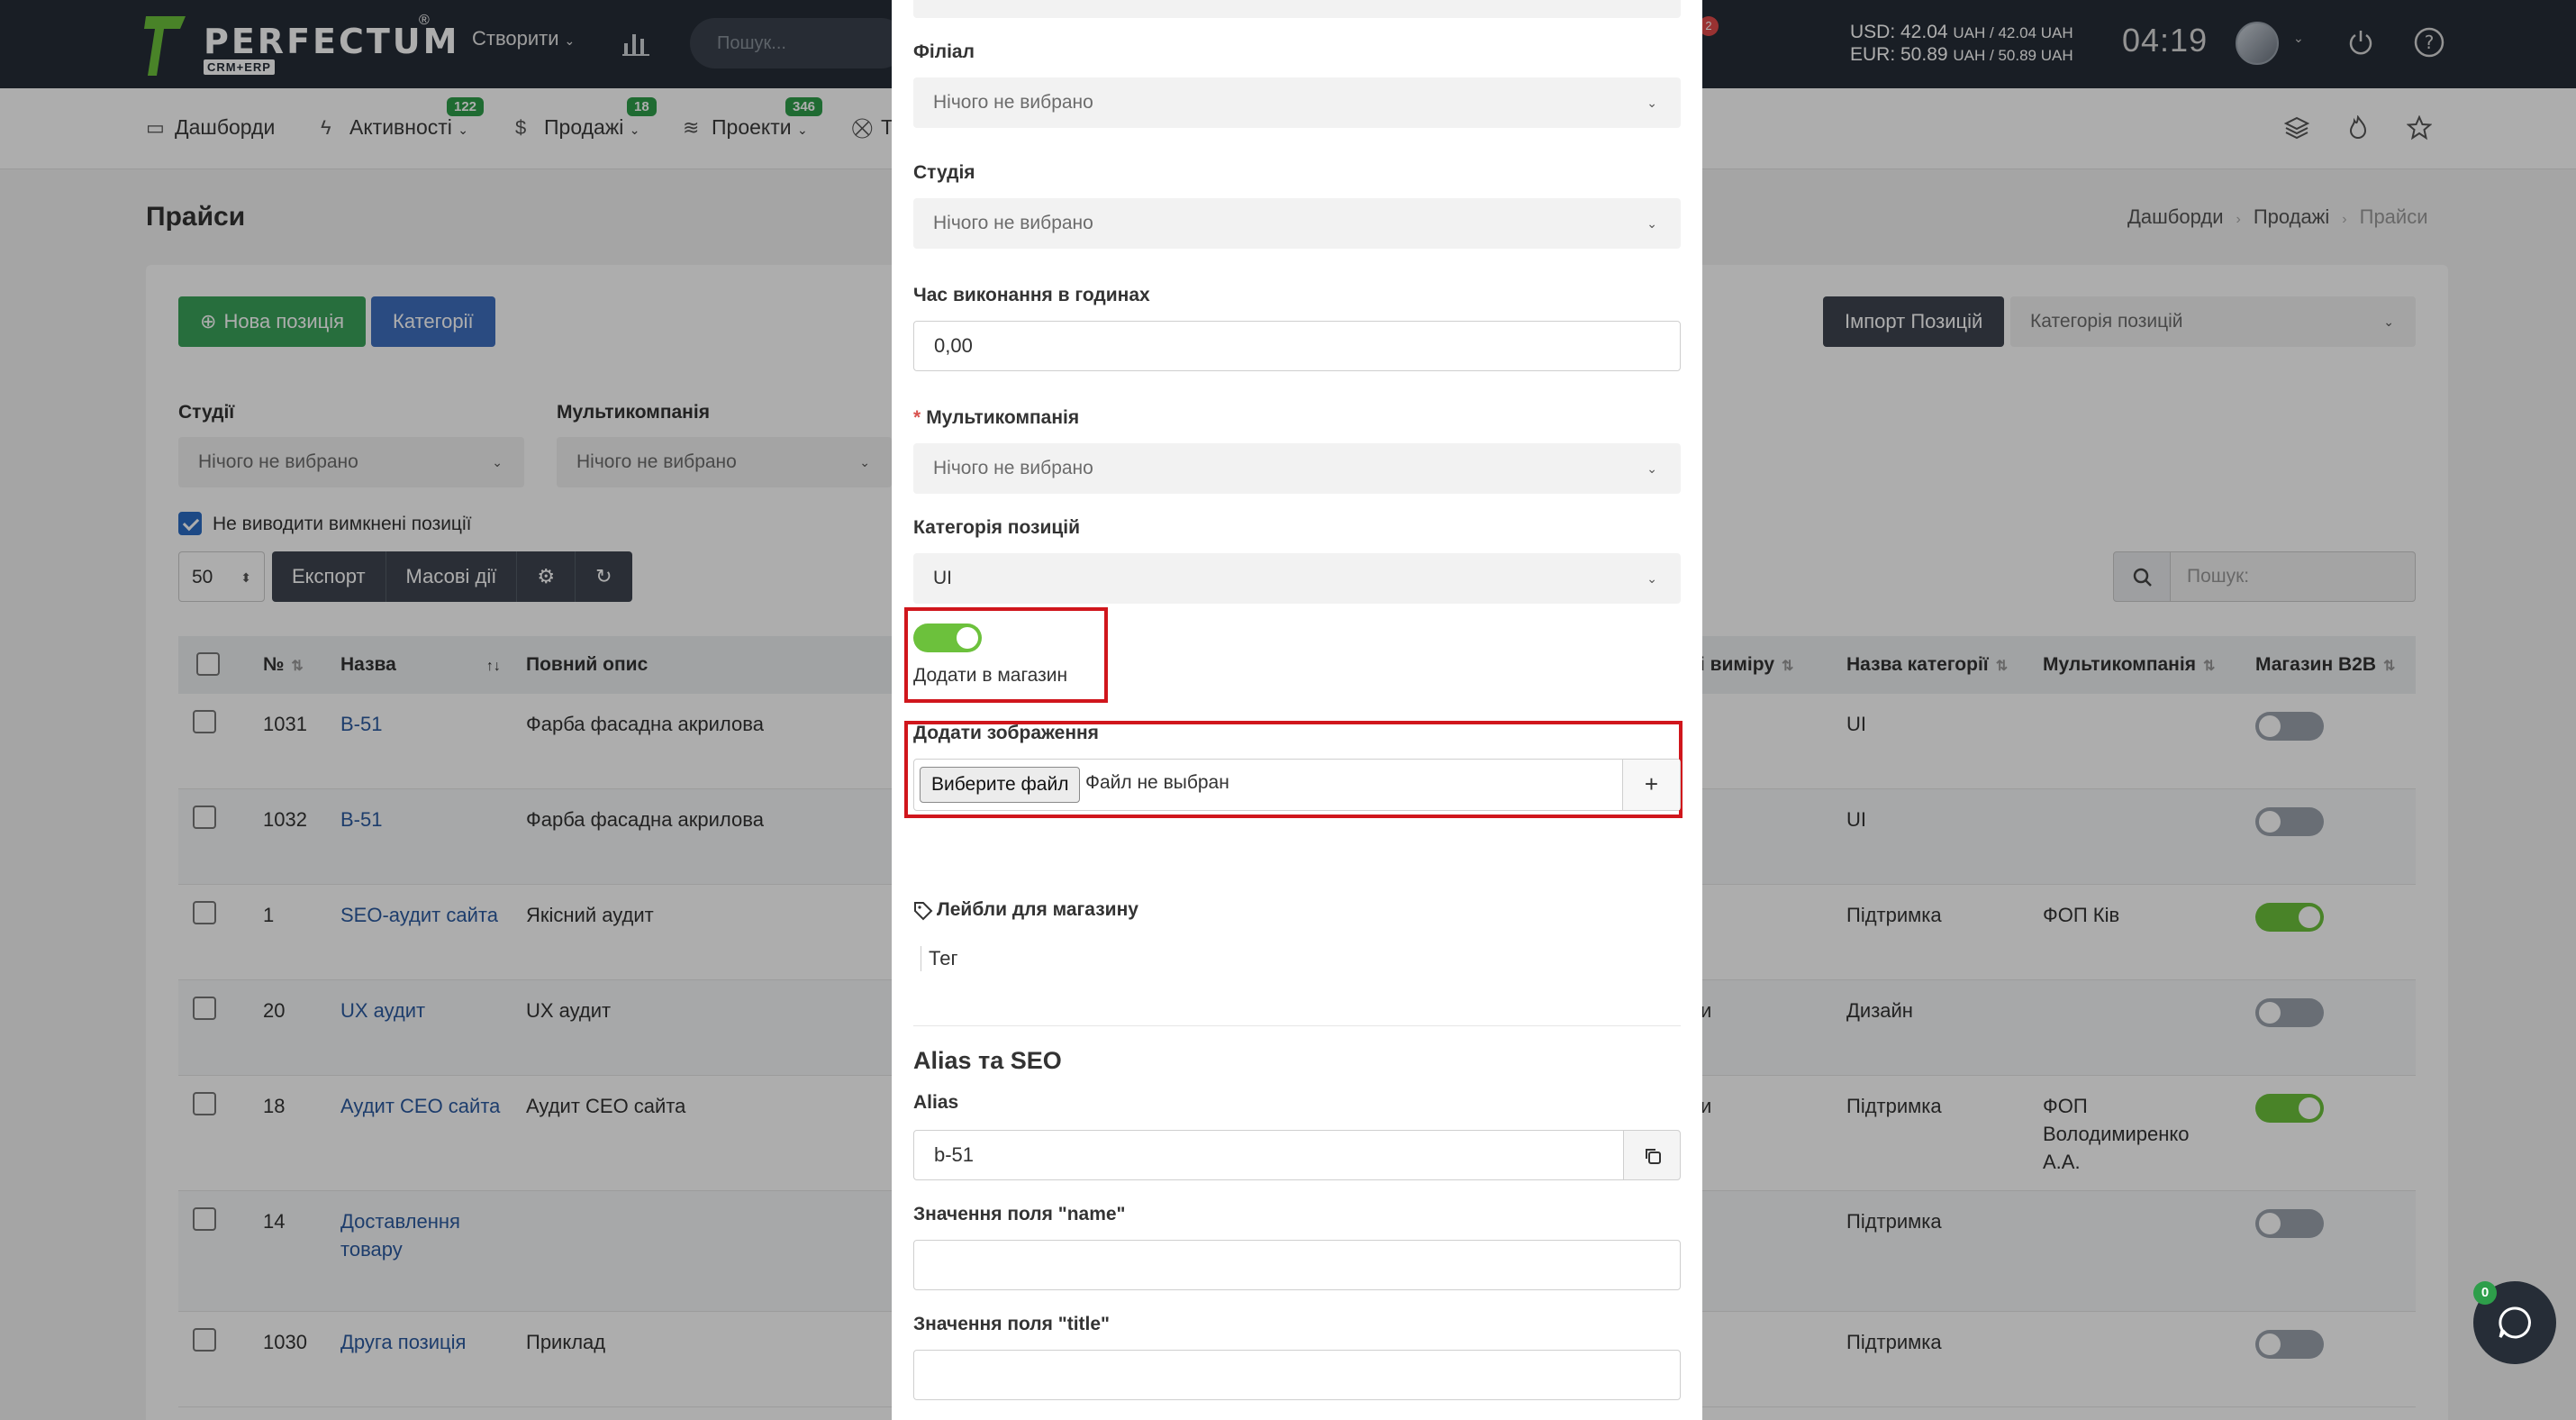 The image size is (2576, 1420). What do you see at coordinates (1297, 785) in the screenshot?
I see `image-file-group: Виберите файл Файл не выбран +` at bounding box center [1297, 785].